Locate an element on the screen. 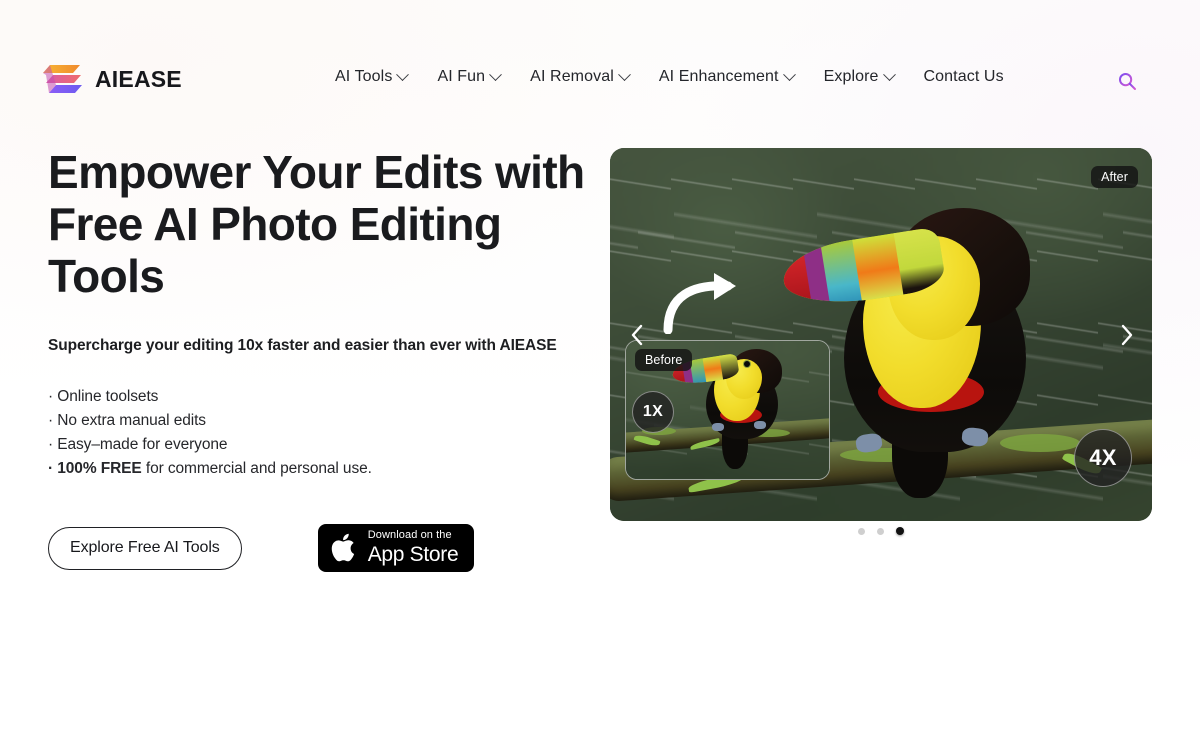 This screenshot has height=750, width=1200. app-store-download-button: Download on the App Store is located at coordinates (396, 548).